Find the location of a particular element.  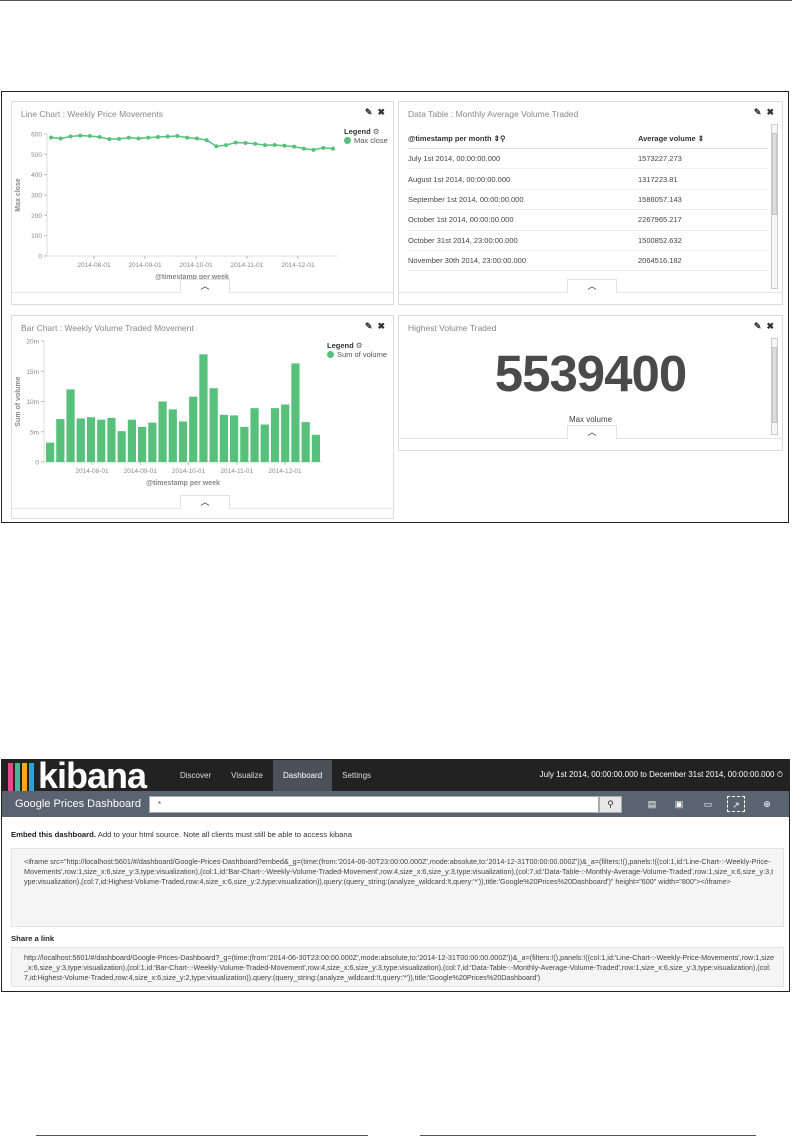

footer-rule-right is located at coordinates (588, 1135).